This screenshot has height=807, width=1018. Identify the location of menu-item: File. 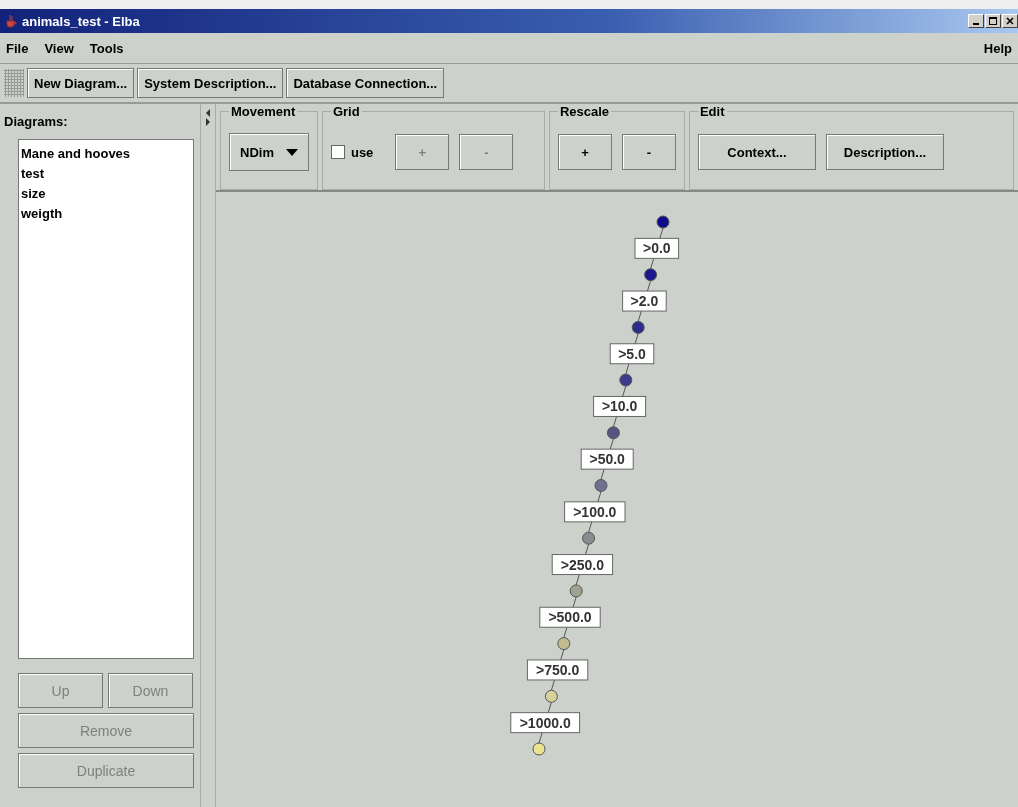
(17, 48).